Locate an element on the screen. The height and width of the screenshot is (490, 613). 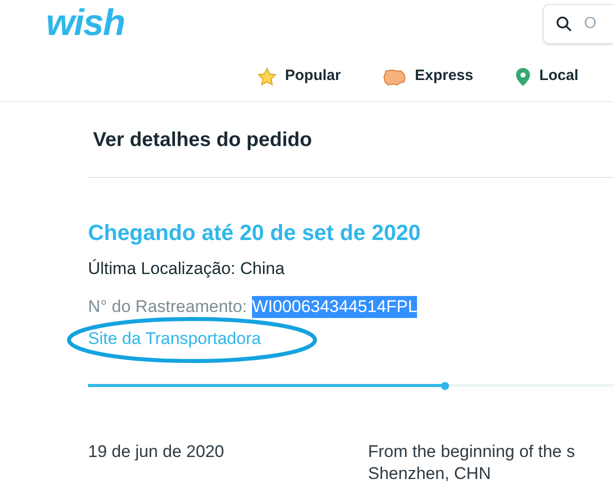
event-location: Shenzhen, CHN is located at coordinates (430, 474).